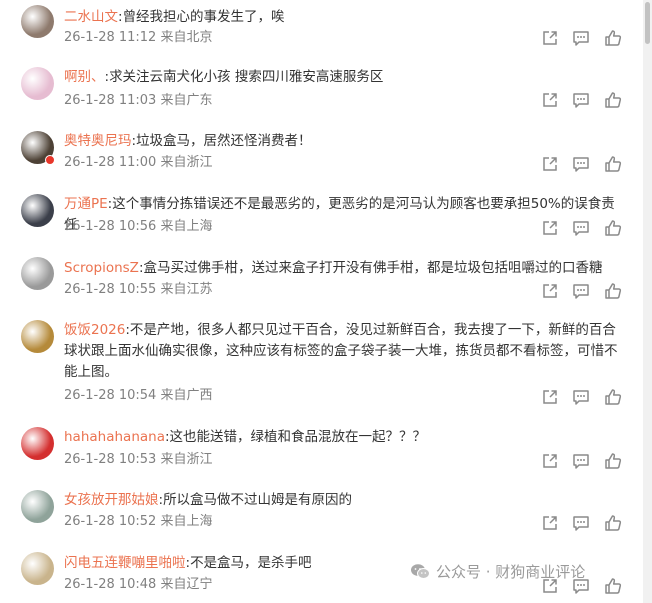 Image resolution: width=652 pixels, height=603 pixels. Describe the element at coordinates (110, 395) in the screenshot. I see `comment-date: 26-1-28 10:54` at that location.